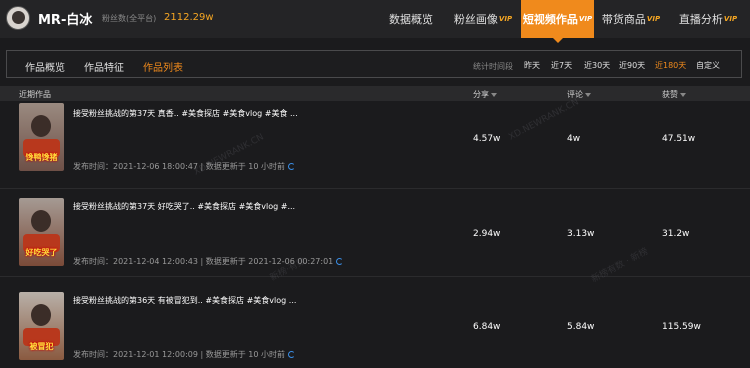  I want to click on range-180-days: 近180天, so click(670, 65).